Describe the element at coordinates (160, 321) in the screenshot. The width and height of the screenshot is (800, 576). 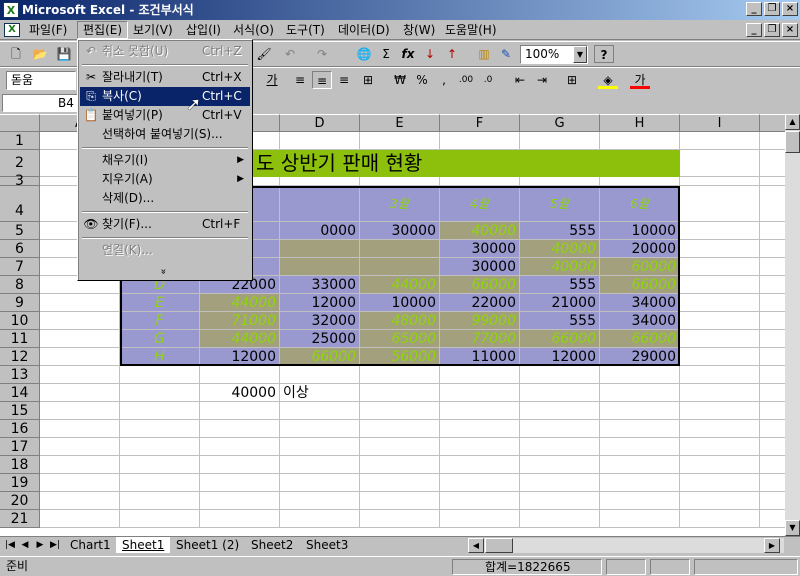
I see `row-label-cell: F` at that location.